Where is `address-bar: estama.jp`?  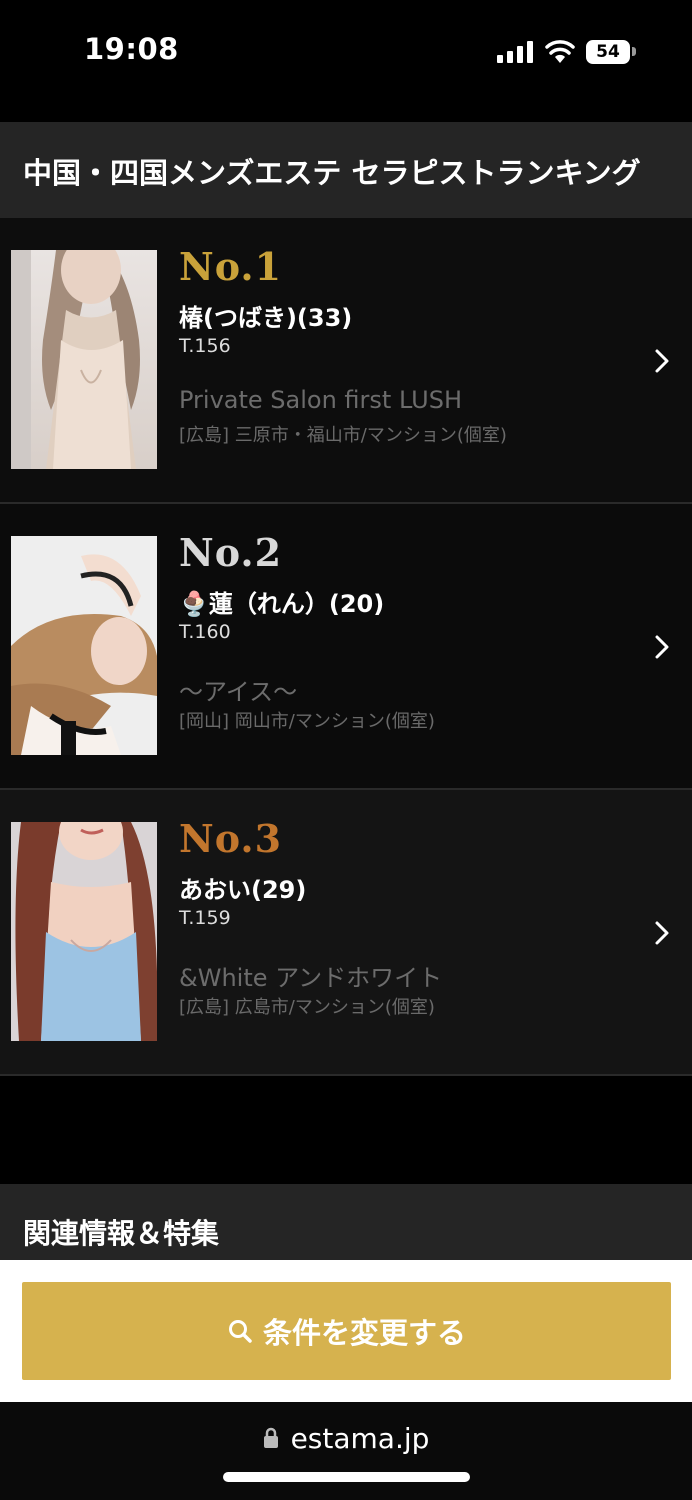 address-bar: estama.jp is located at coordinates (346, 1438).